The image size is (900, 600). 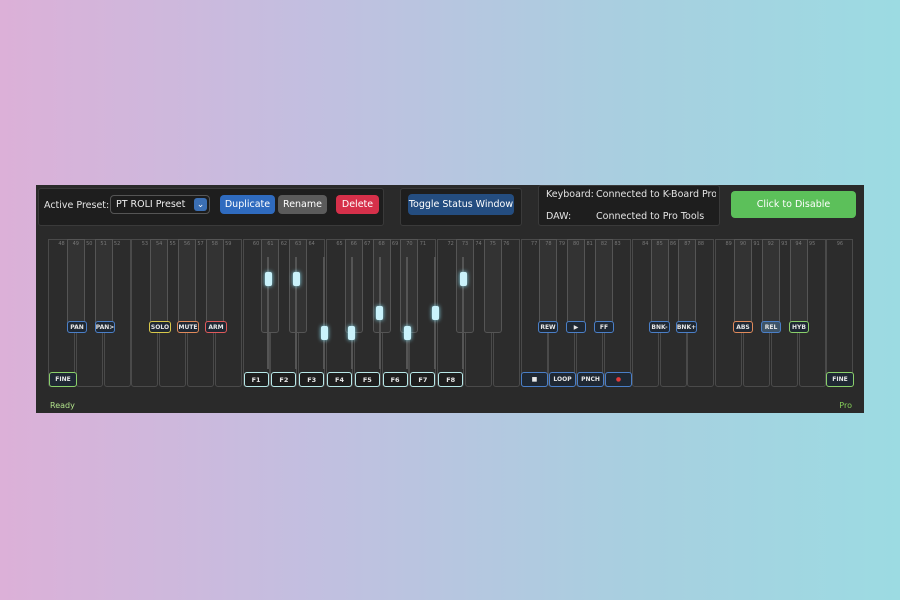 What do you see at coordinates (159, 244) in the screenshot?
I see `note-number: 54` at bounding box center [159, 244].